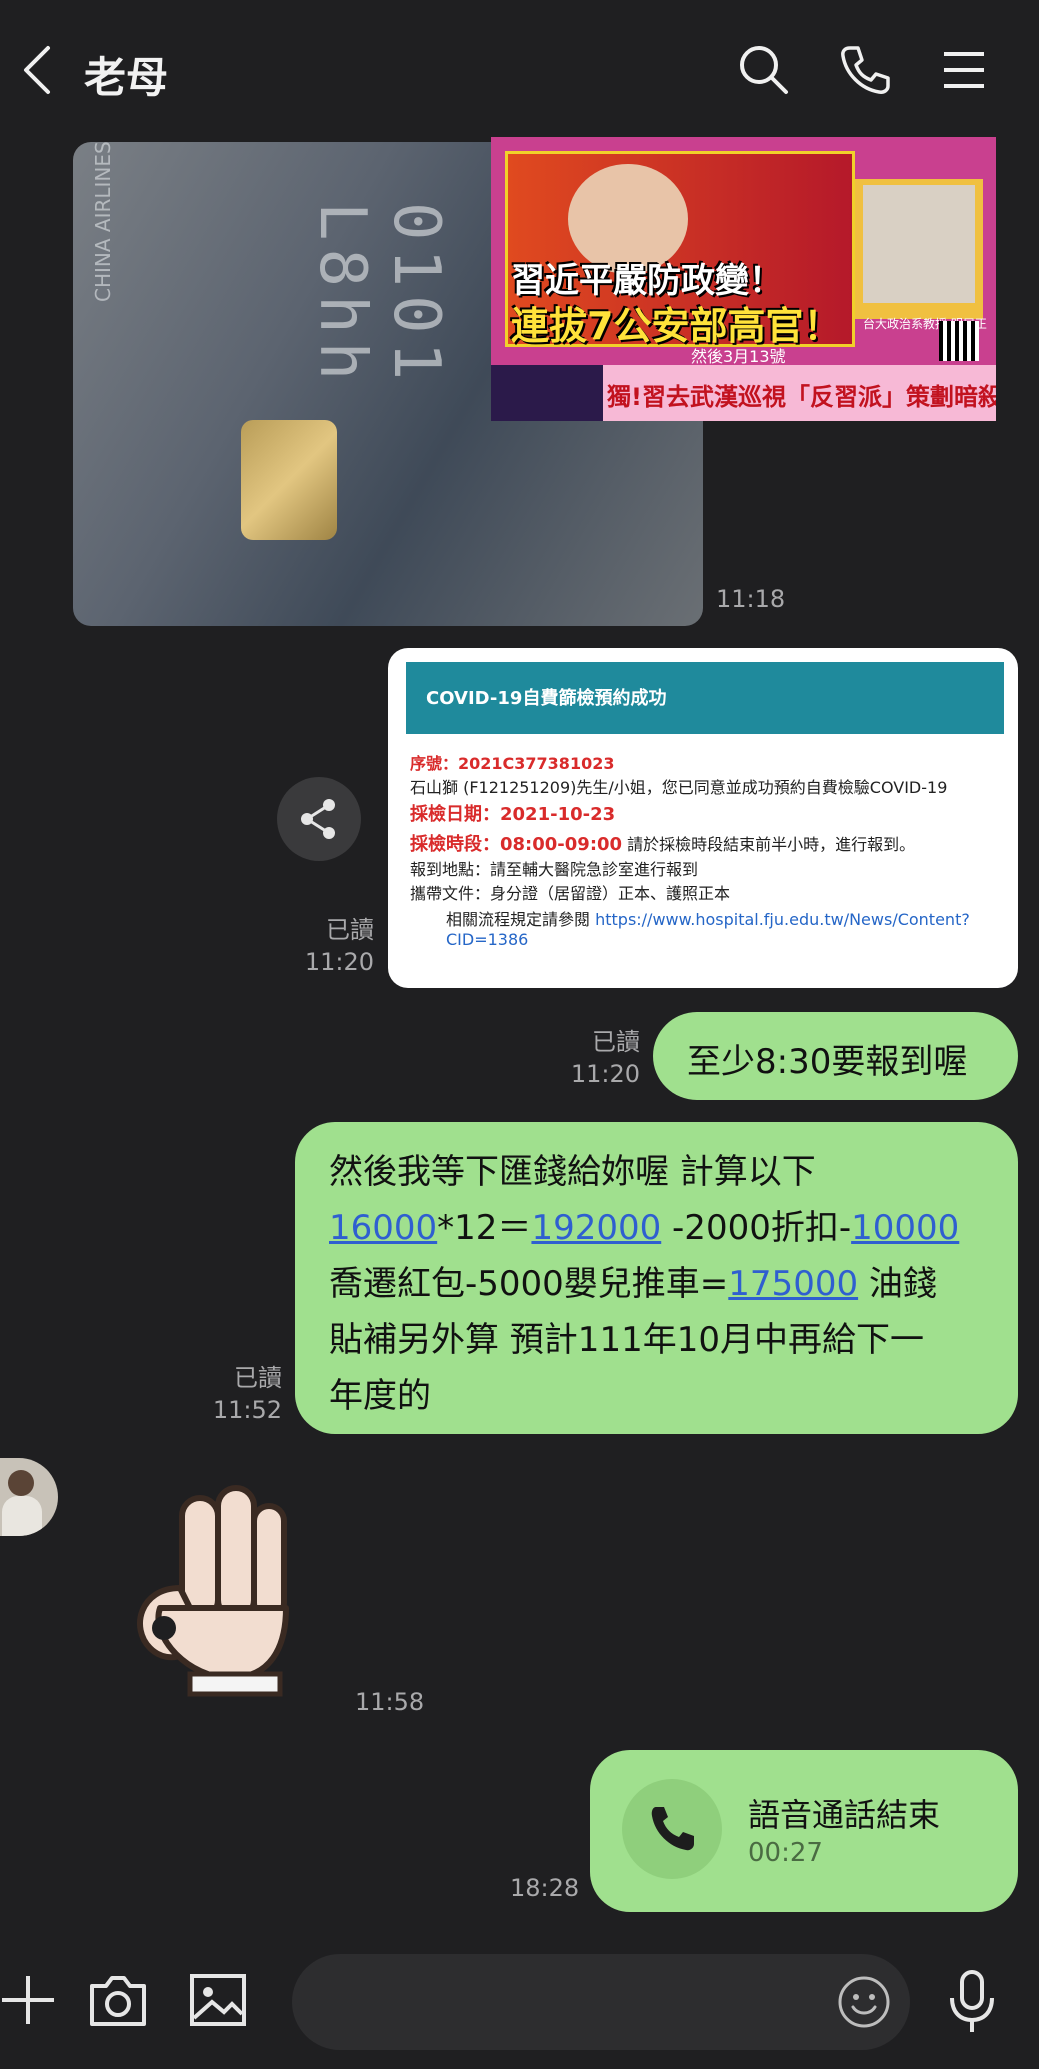  What do you see at coordinates (633, 1284) in the screenshot?
I see `message-line: 喬遷紅包-5000嬰兒推車=175000 油錢` at bounding box center [633, 1284].